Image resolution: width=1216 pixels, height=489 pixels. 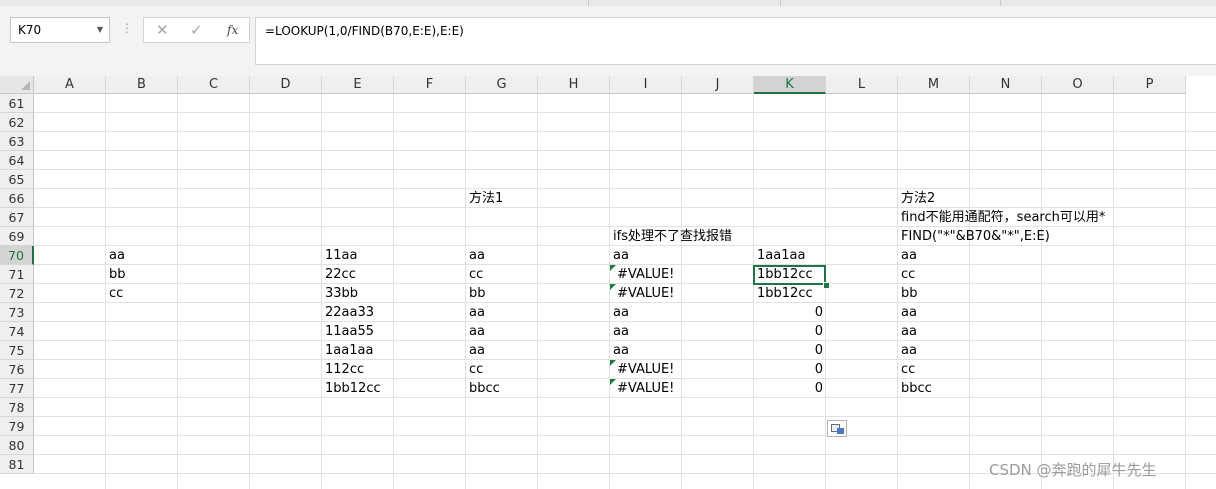 What do you see at coordinates (619, 350) in the screenshot?
I see `cell-i75: aa` at bounding box center [619, 350].